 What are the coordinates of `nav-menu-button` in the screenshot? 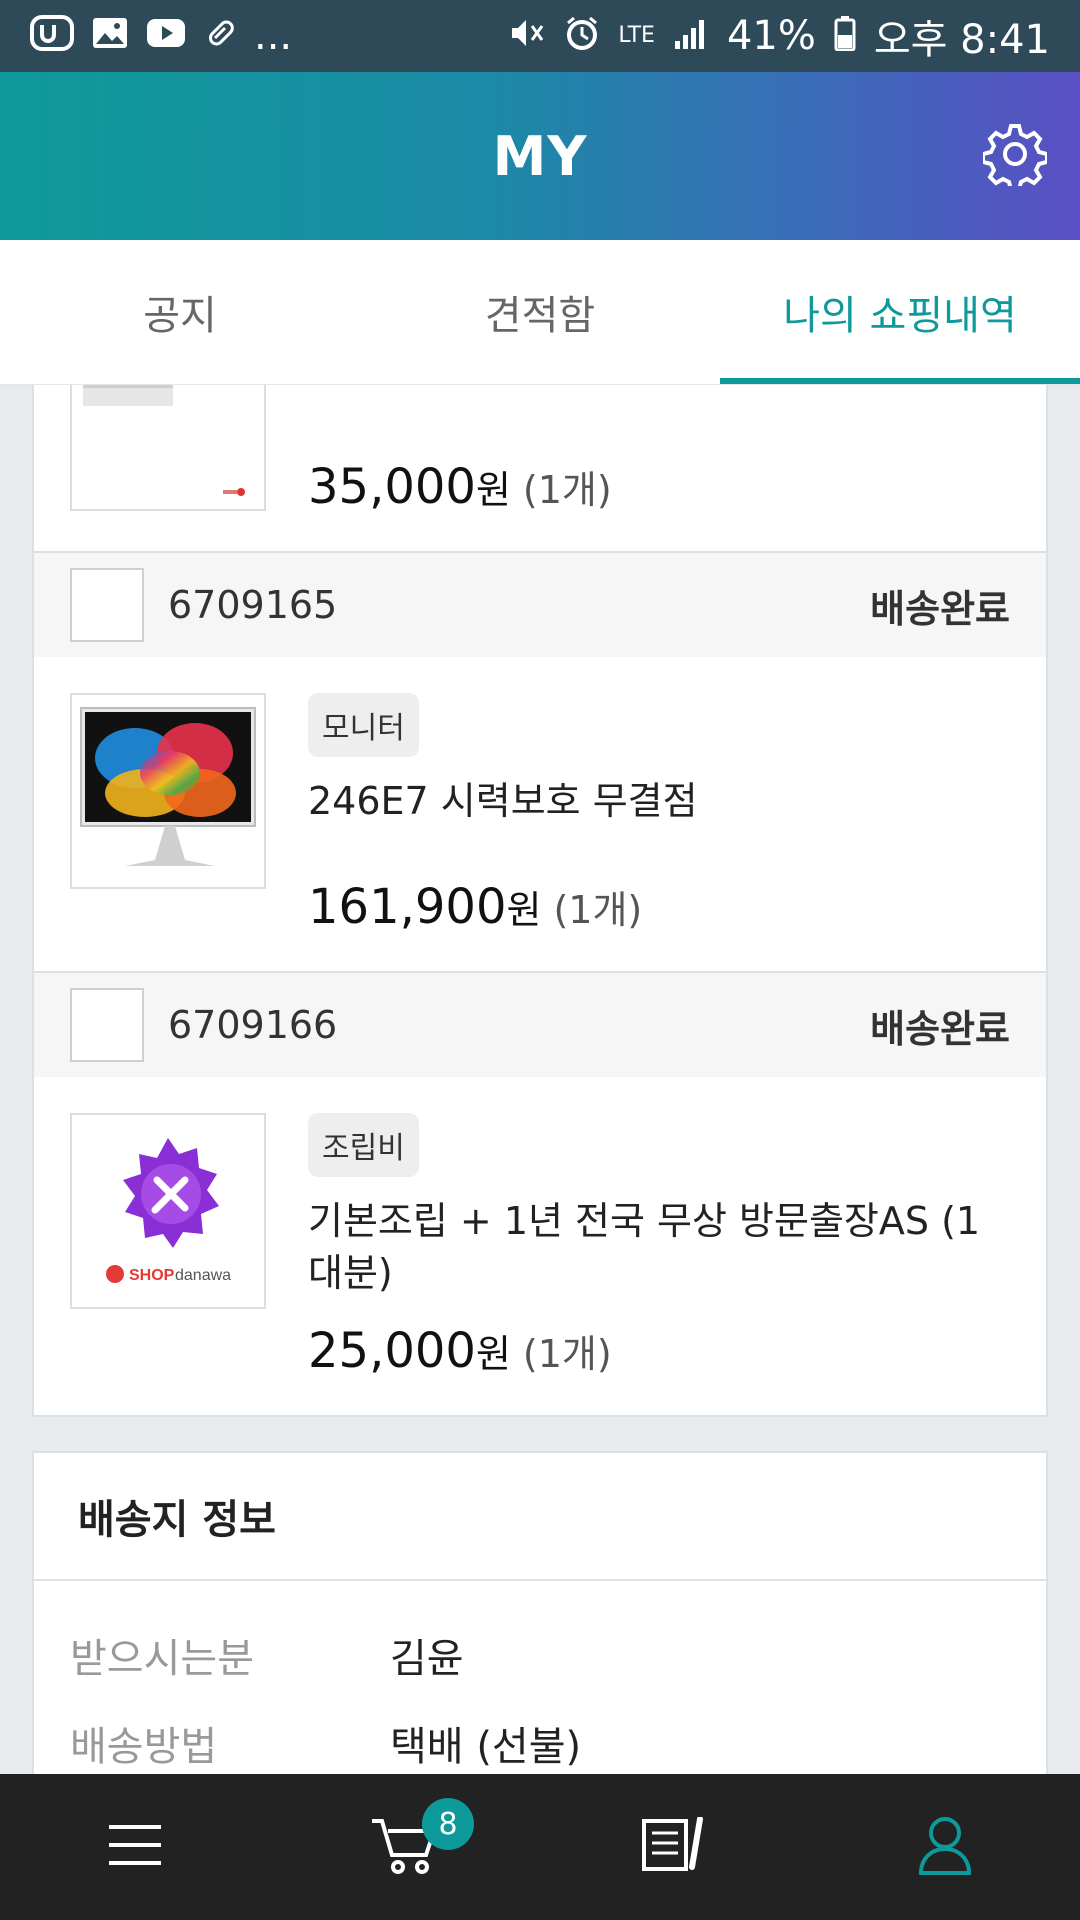 It's located at (135, 1847).